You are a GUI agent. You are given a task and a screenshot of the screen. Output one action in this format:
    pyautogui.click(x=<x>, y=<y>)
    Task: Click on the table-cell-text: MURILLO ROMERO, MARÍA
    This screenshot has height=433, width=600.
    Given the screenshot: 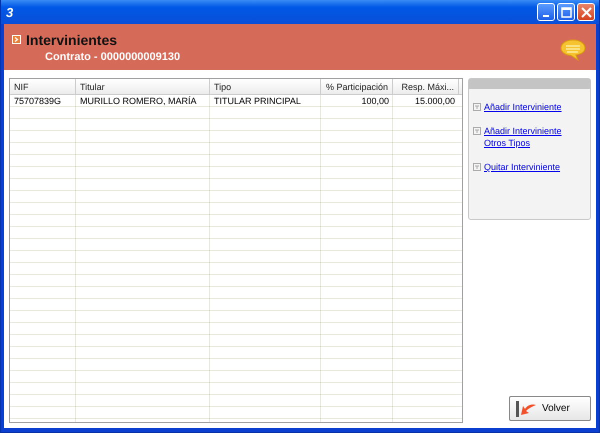 What is the action you would take?
    pyautogui.click(x=138, y=101)
    